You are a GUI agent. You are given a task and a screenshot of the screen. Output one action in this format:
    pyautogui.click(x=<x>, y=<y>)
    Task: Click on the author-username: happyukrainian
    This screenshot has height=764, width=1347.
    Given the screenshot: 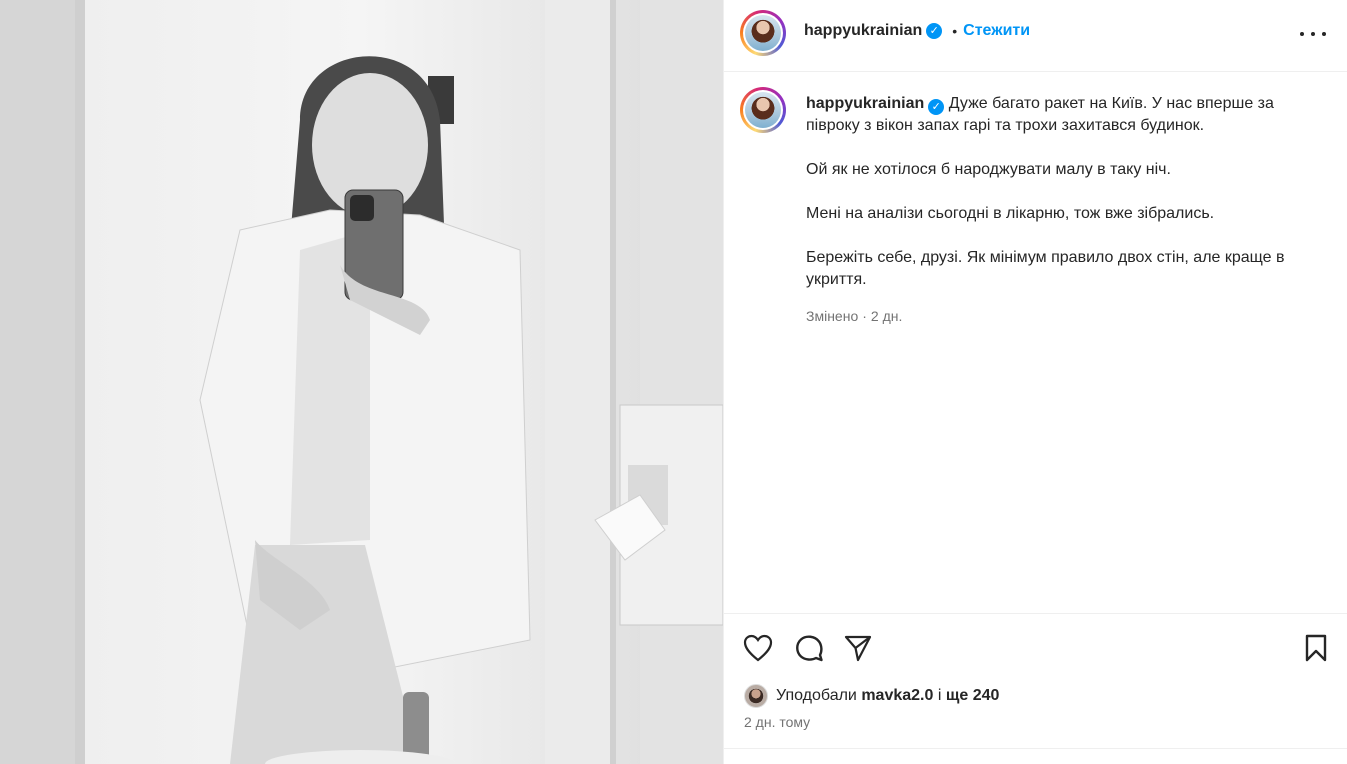 What is the action you would take?
    pyautogui.click(x=863, y=31)
    